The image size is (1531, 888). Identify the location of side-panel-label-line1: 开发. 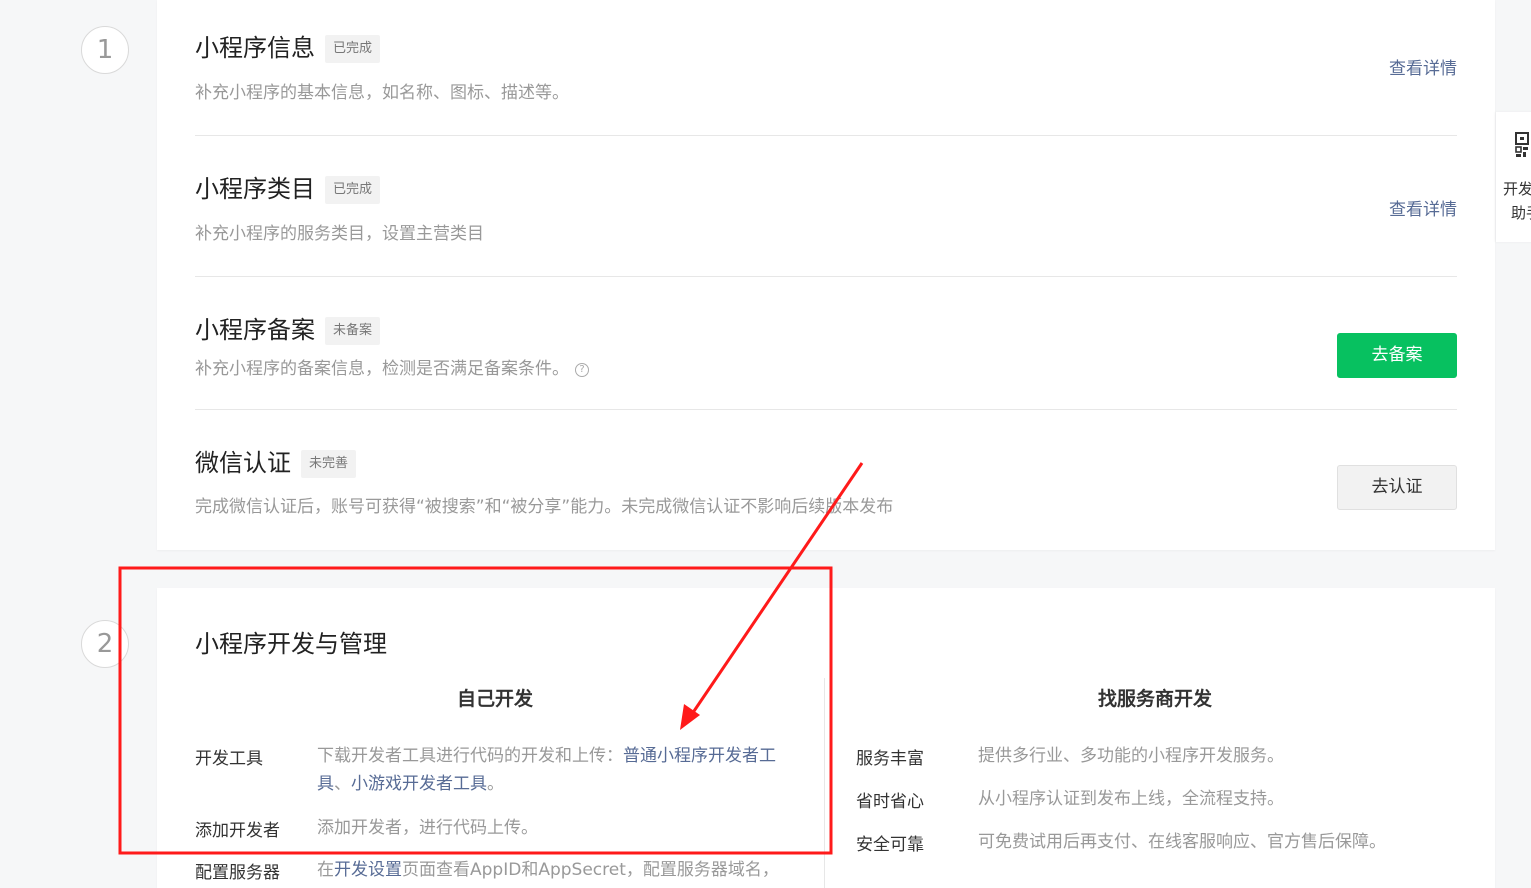
(1517, 189).